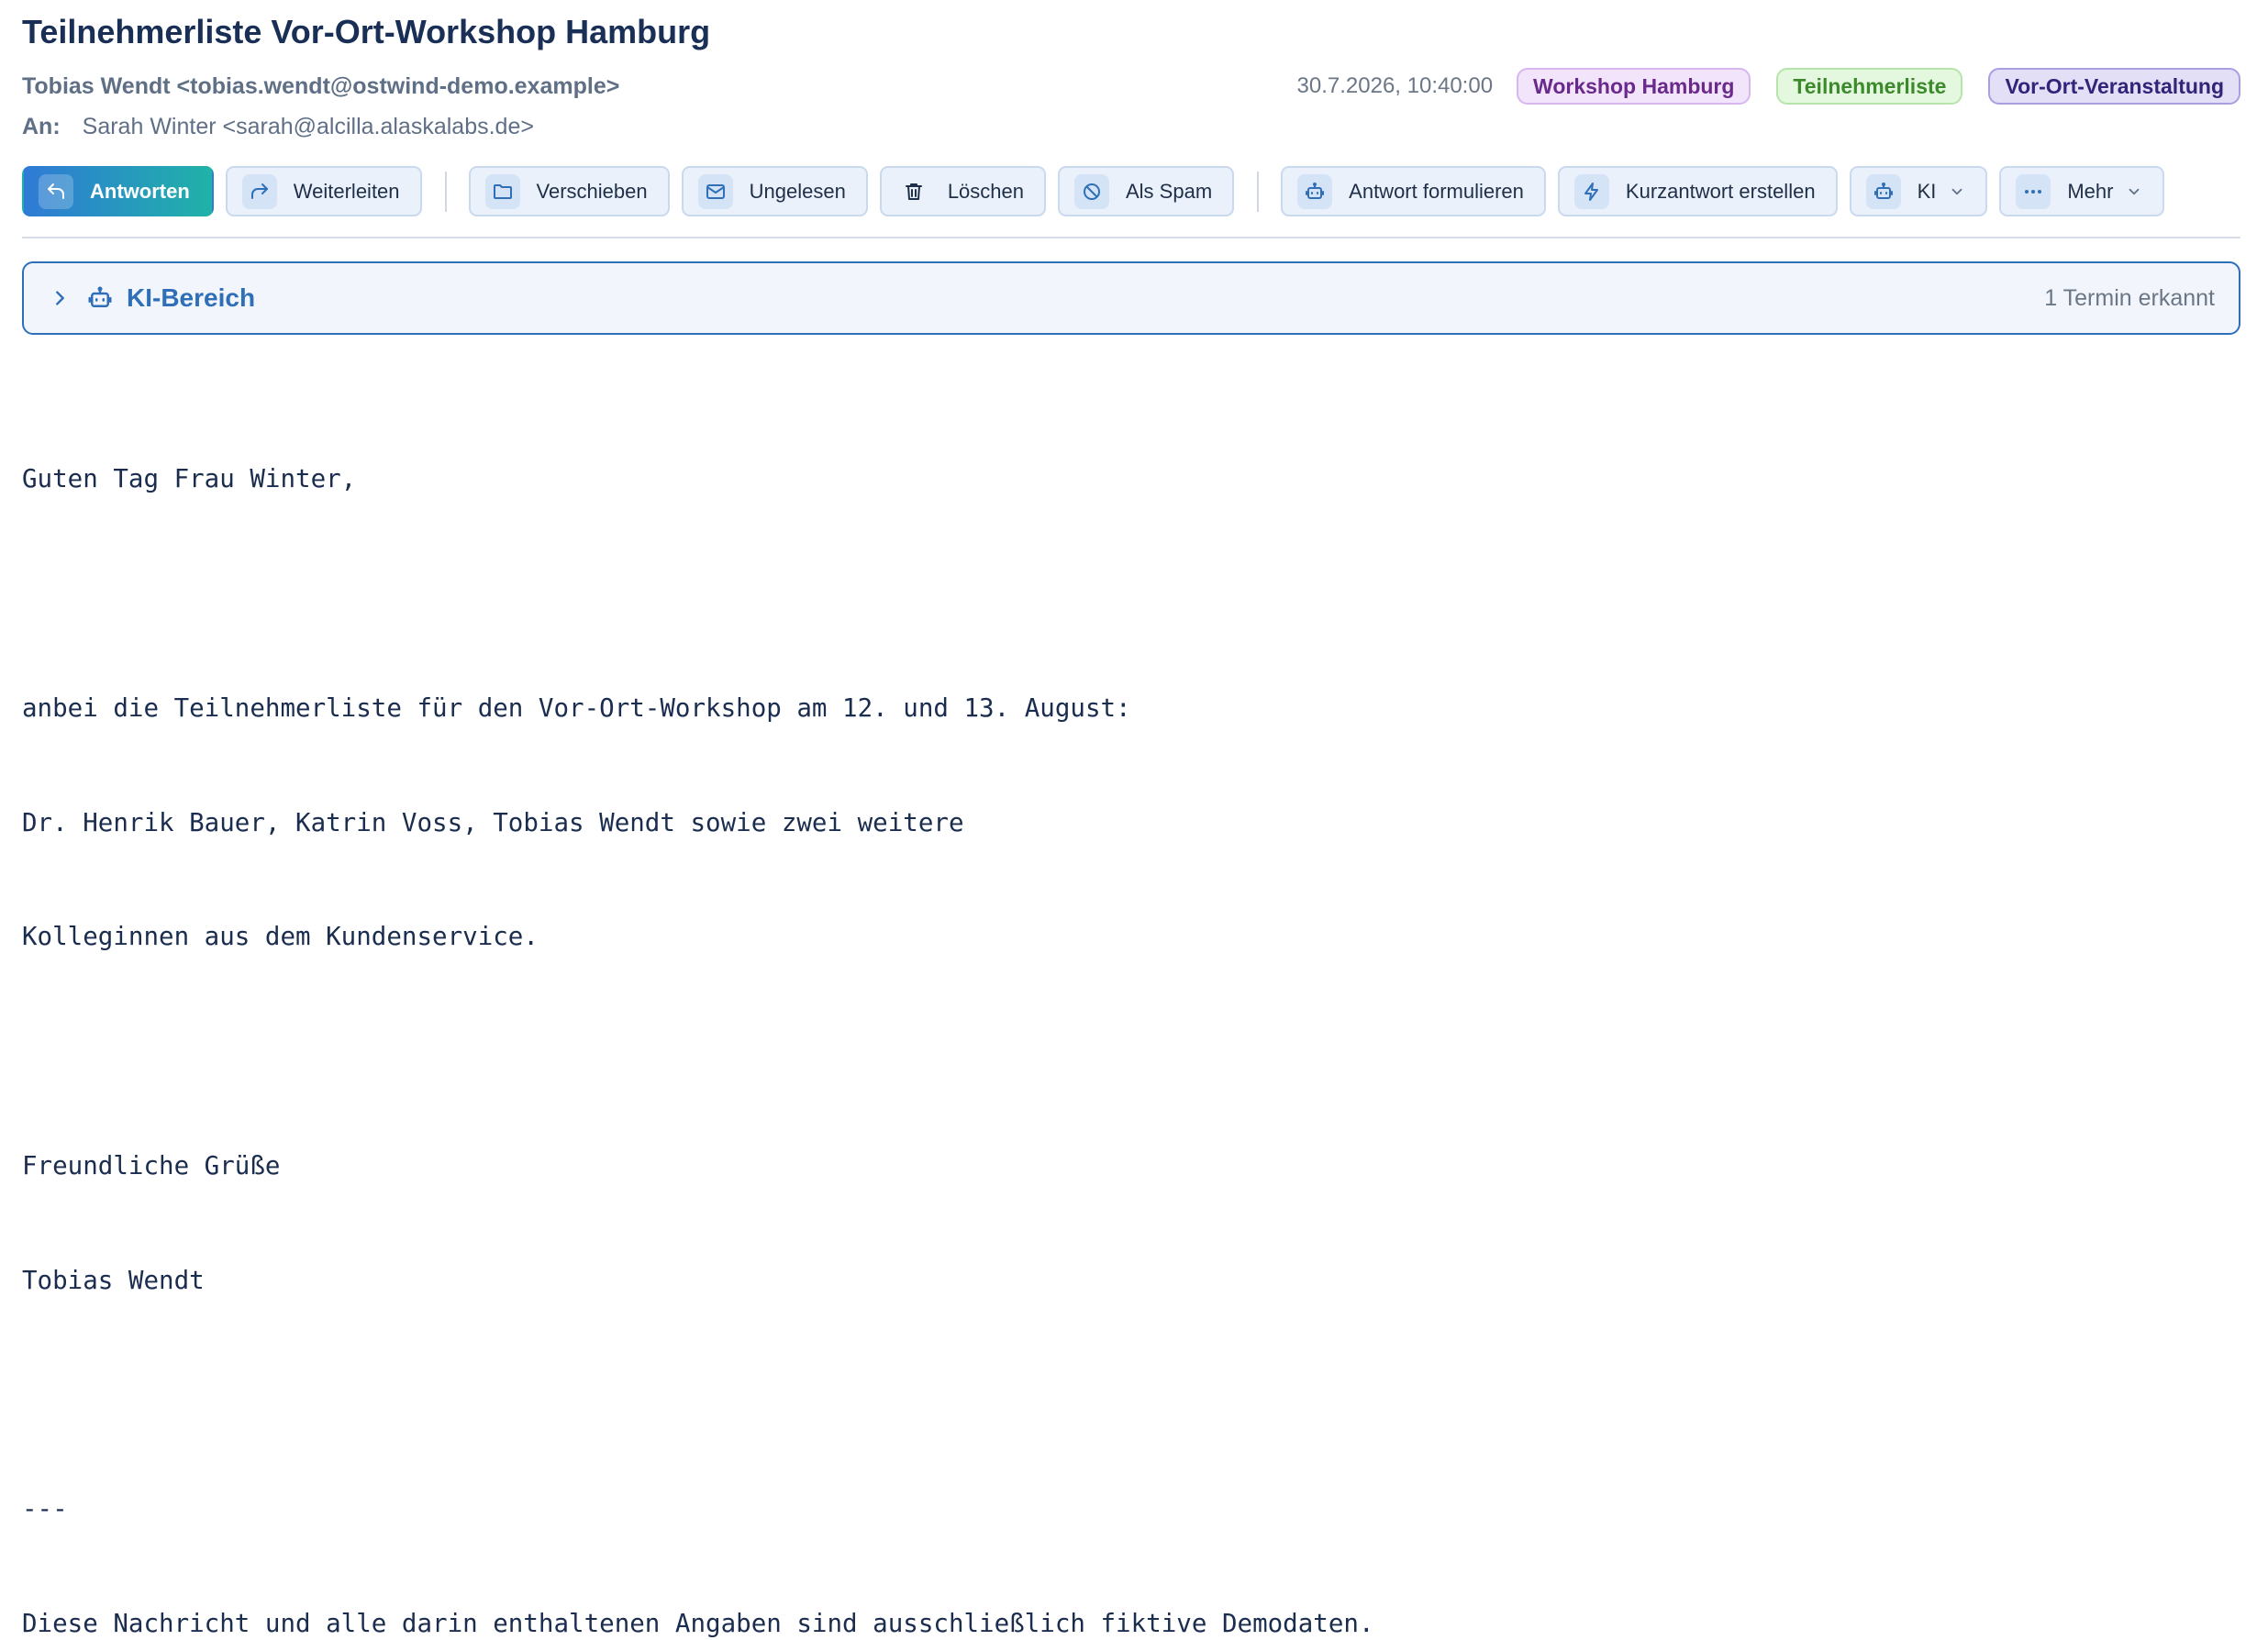 Image resolution: width=2268 pixels, height=1640 pixels. Describe the element at coordinates (1721, 191) in the screenshot. I see `quick-reply-label: Kurzantwort erstellen` at that location.